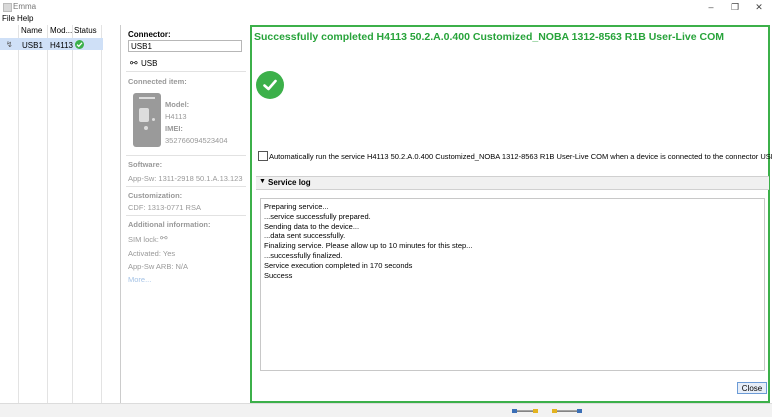  Describe the element at coordinates (278, 275) in the screenshot. I see `log-line: Success` at that location.